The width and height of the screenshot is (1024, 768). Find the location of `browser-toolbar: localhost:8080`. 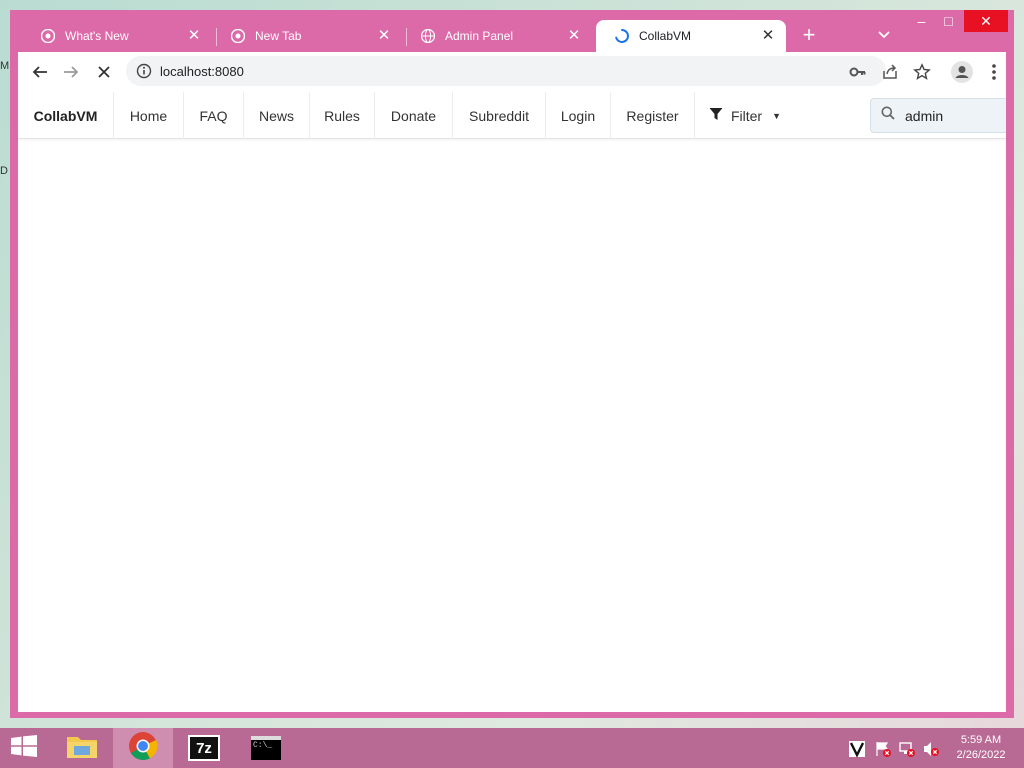

browser-toolbar: localhost:8080 is located at coordinates (512, 72).